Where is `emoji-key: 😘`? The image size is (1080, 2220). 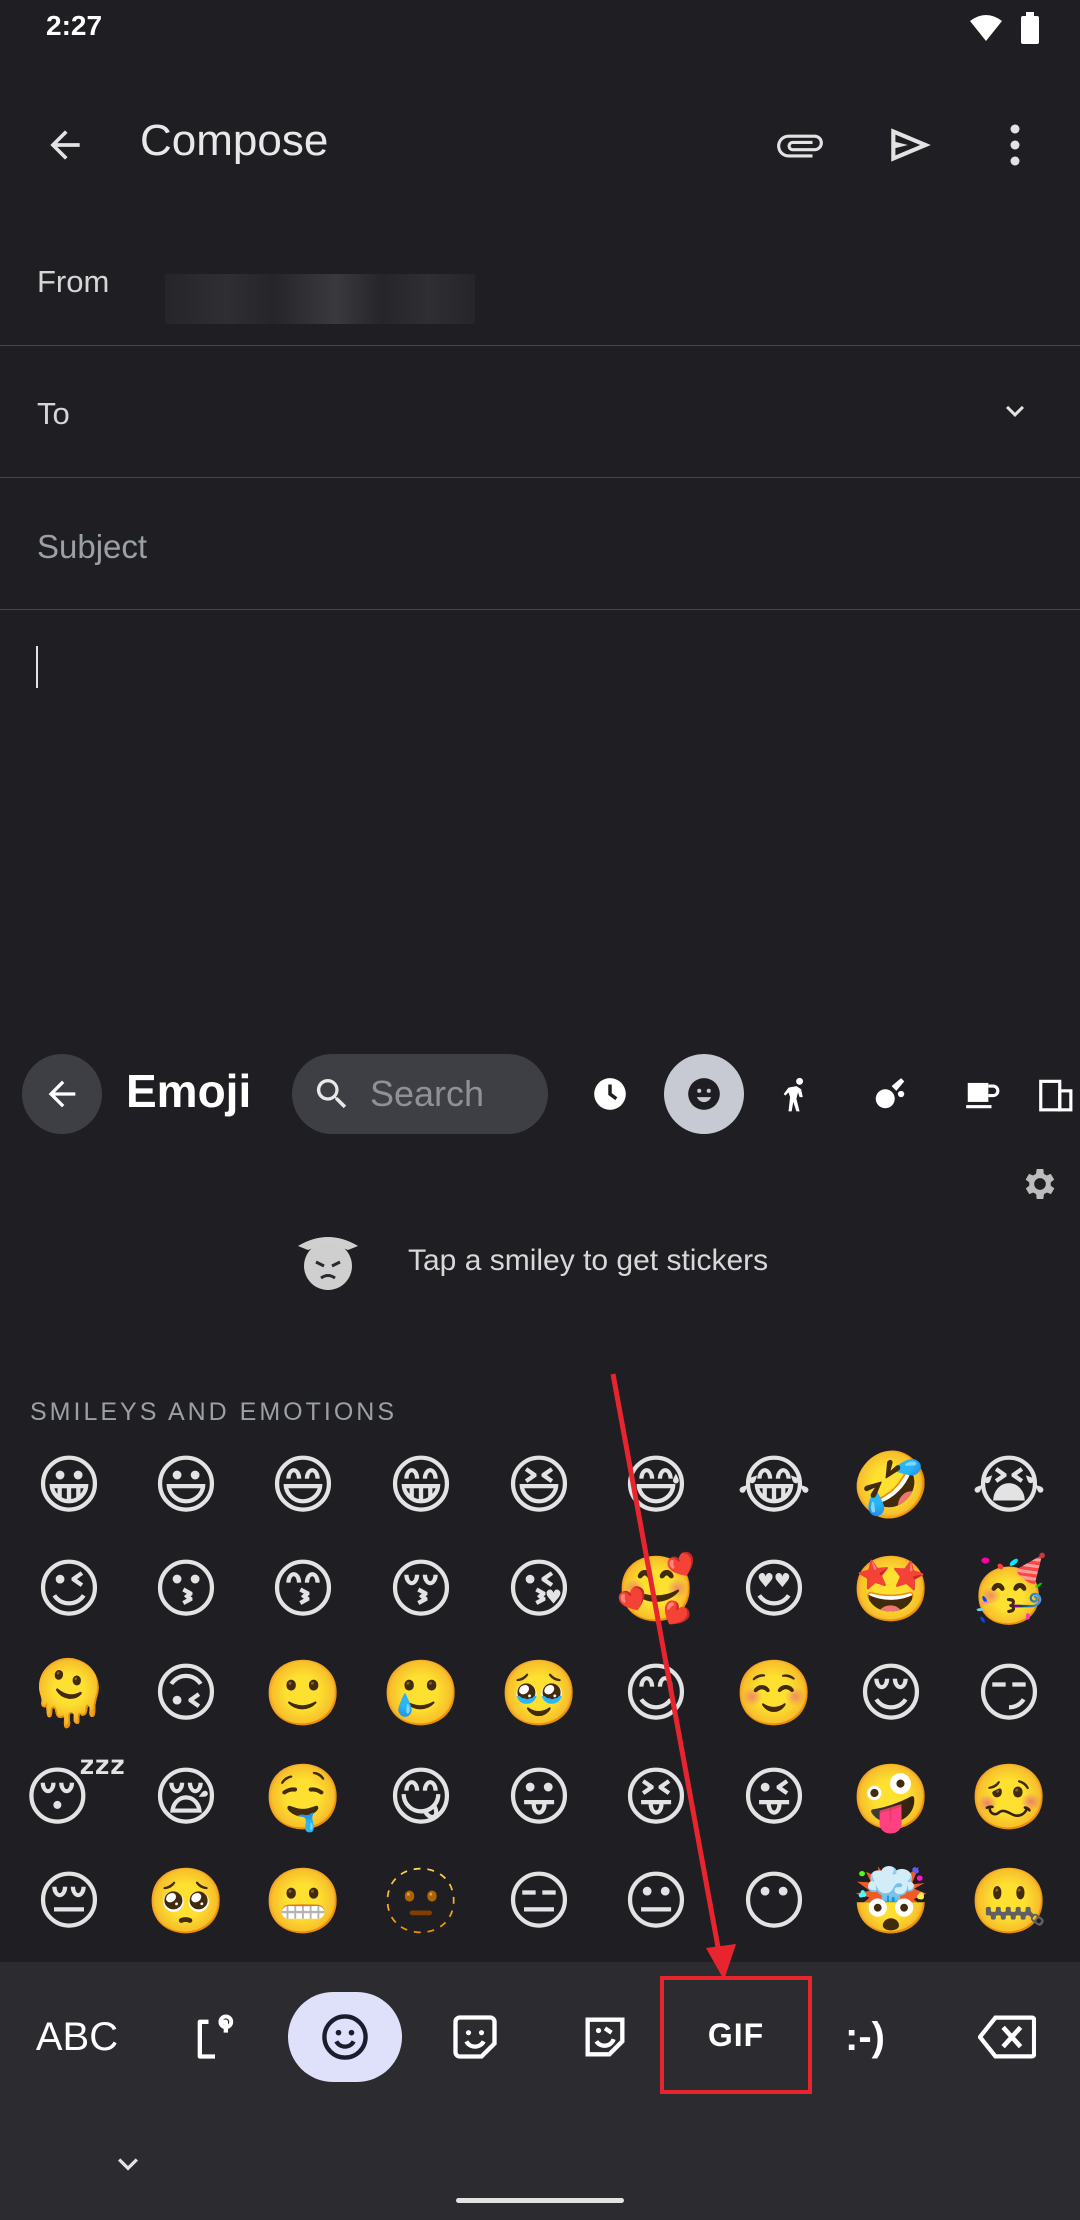 emoji-key: 😘 is located at coordinates (539, 1589).